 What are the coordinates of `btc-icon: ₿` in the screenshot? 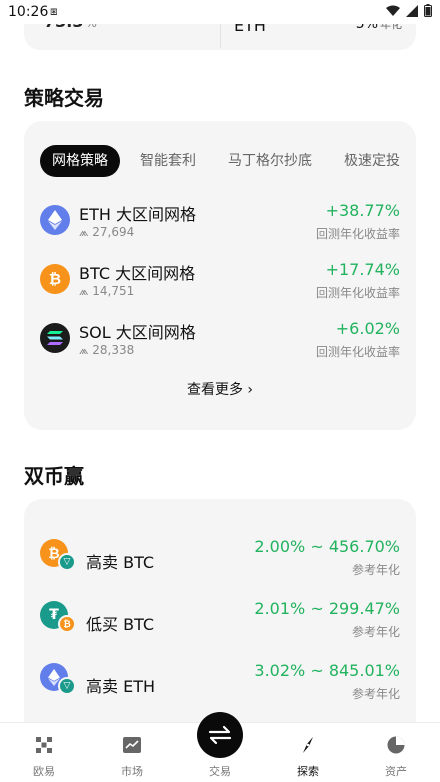 It's located at (55, 279).